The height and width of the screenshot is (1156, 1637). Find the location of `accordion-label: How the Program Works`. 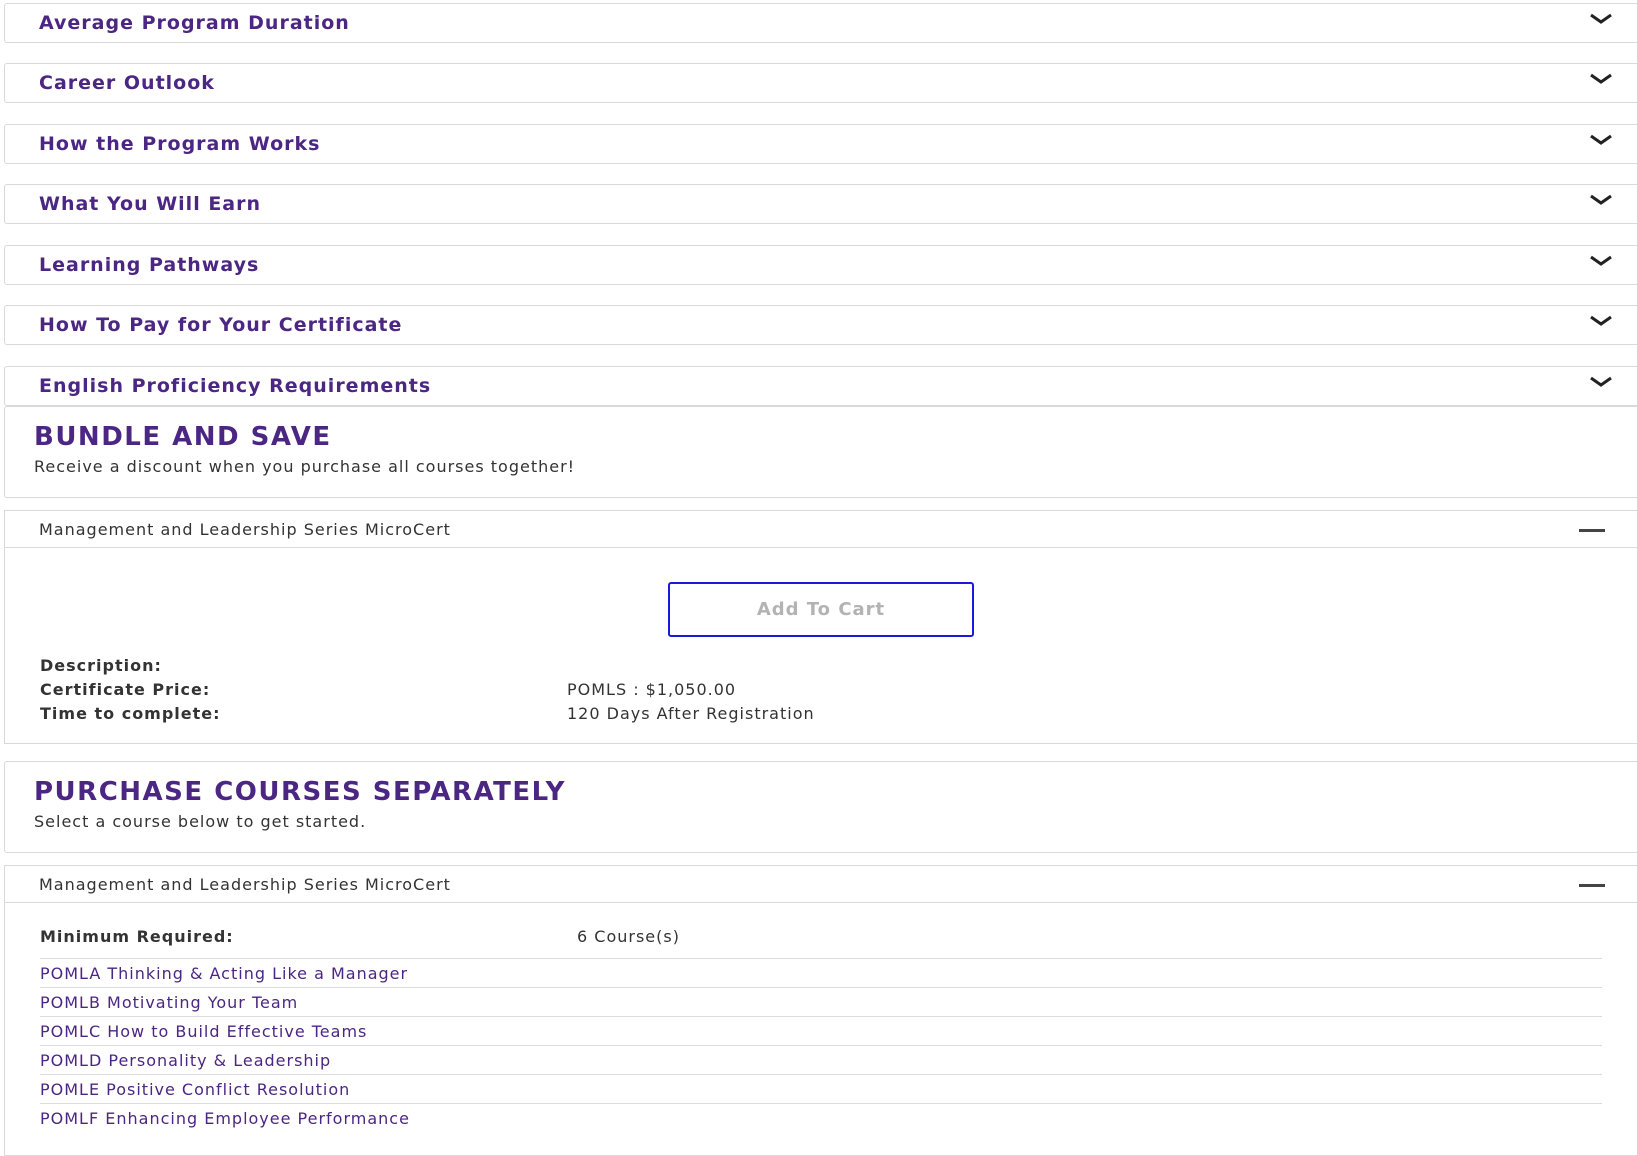

accordion-label: How the Program Works is located at coordinates (180, 144).